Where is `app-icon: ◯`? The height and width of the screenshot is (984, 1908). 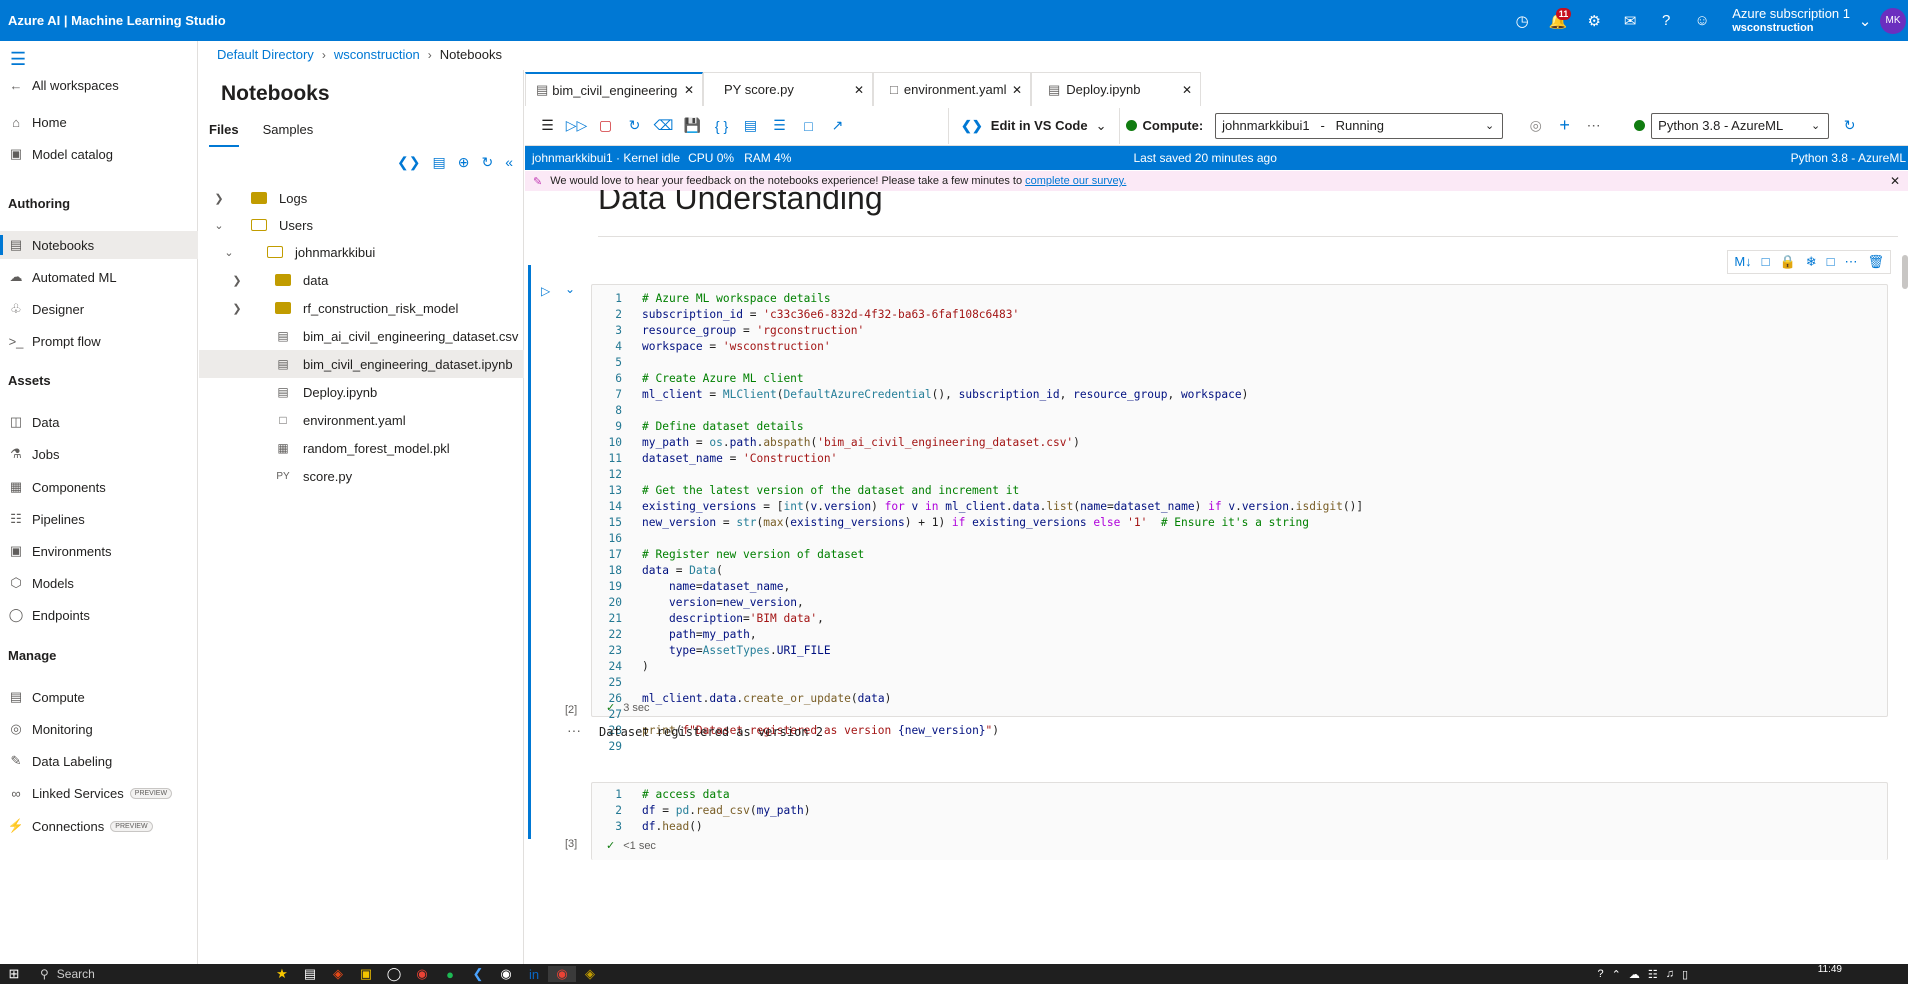
app-icon: ◯ is located at coordinates (394, 974).